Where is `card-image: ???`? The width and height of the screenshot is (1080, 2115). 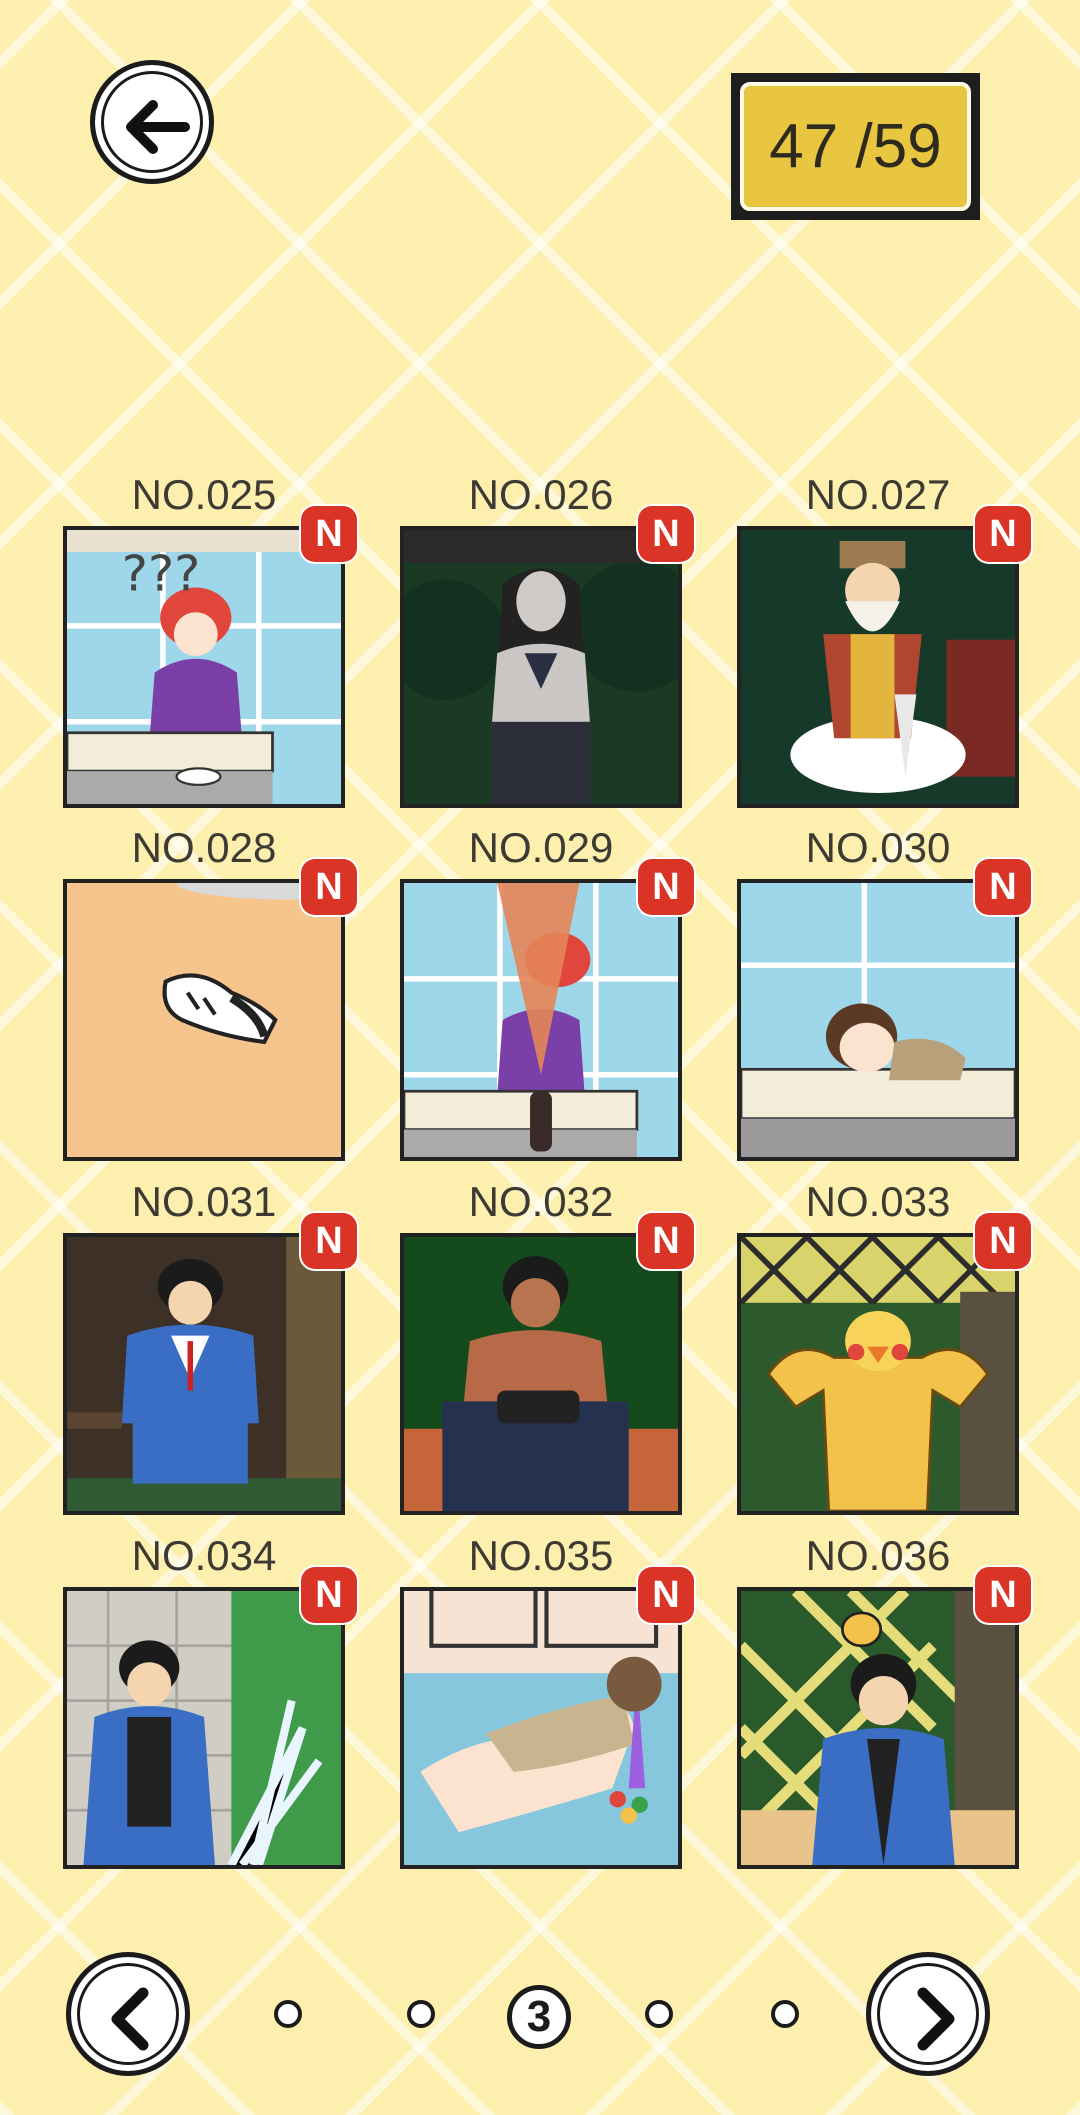 card-image: ??? is located at coordinates (204, 667).